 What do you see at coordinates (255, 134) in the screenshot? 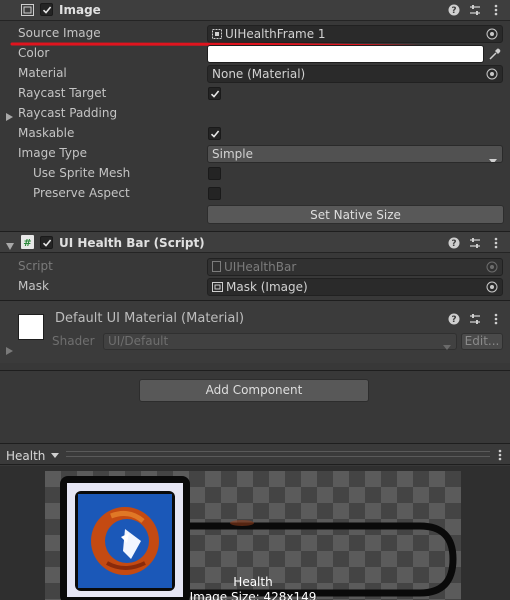
I see `maskable-row: Maskable` at bounding box center [255, 134].